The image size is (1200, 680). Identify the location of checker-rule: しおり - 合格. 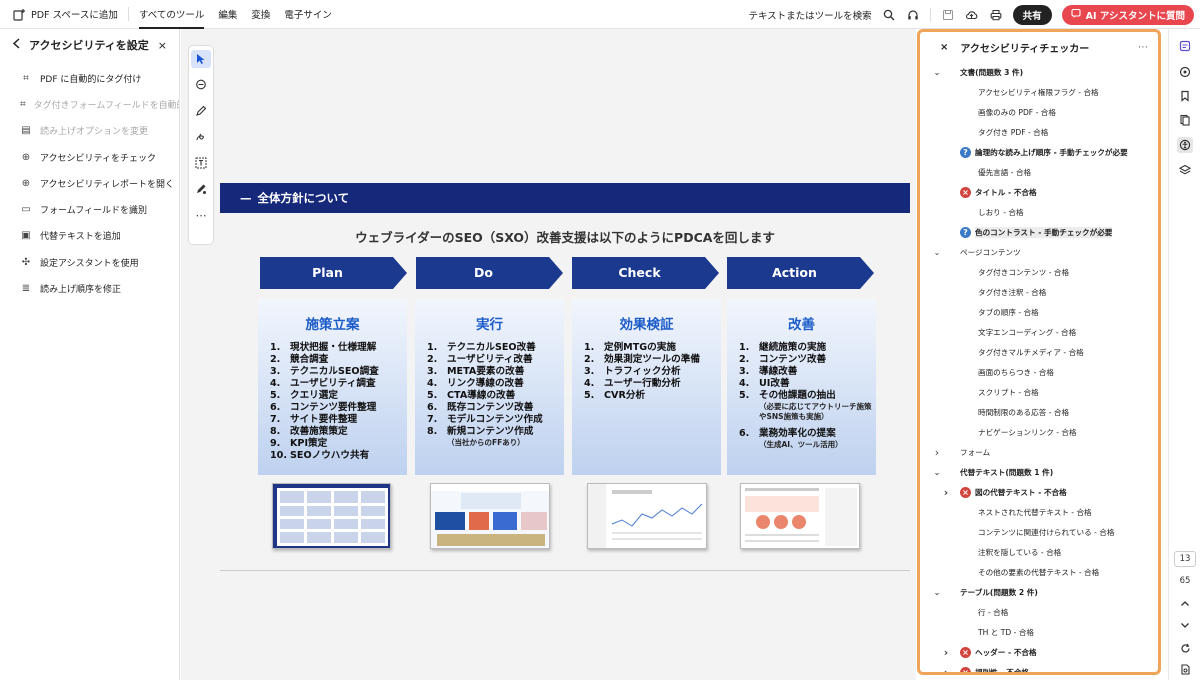
(1039, 212).